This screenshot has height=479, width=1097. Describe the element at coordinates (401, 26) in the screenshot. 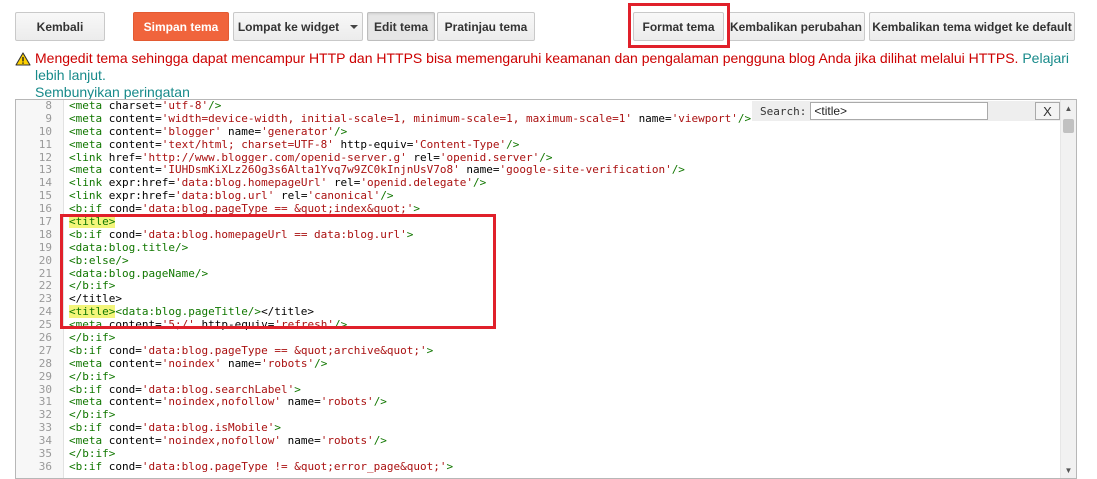

I see `edit-theme-button: Edit tema` at that location.